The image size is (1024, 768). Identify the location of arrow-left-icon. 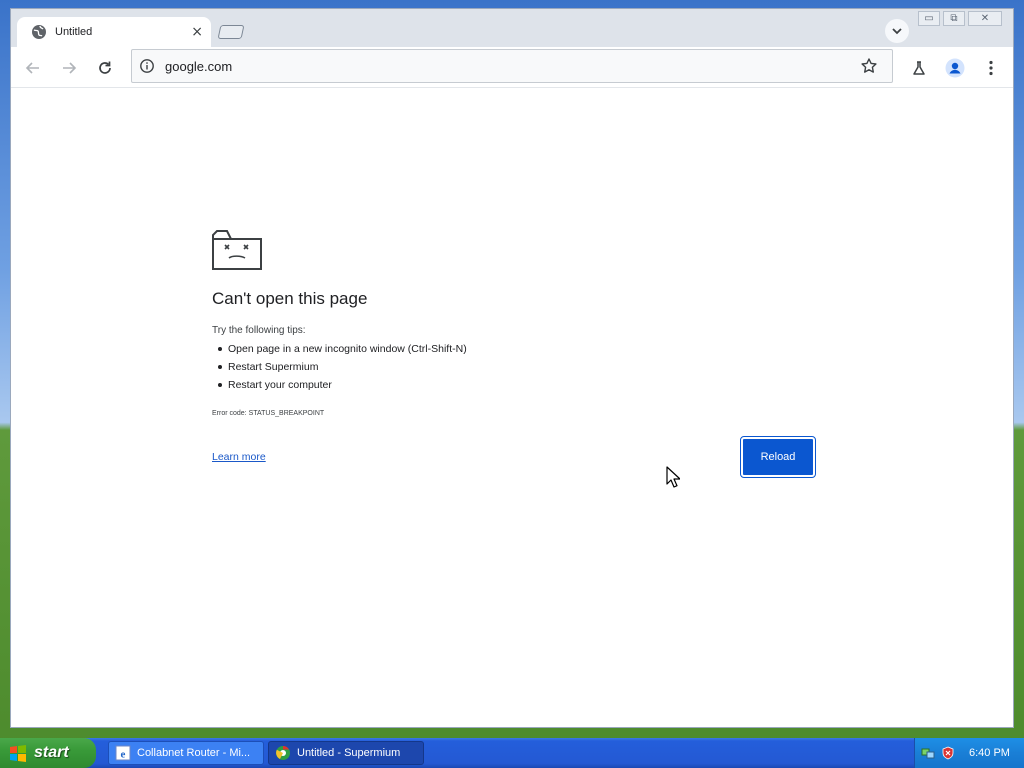
(32, 68).